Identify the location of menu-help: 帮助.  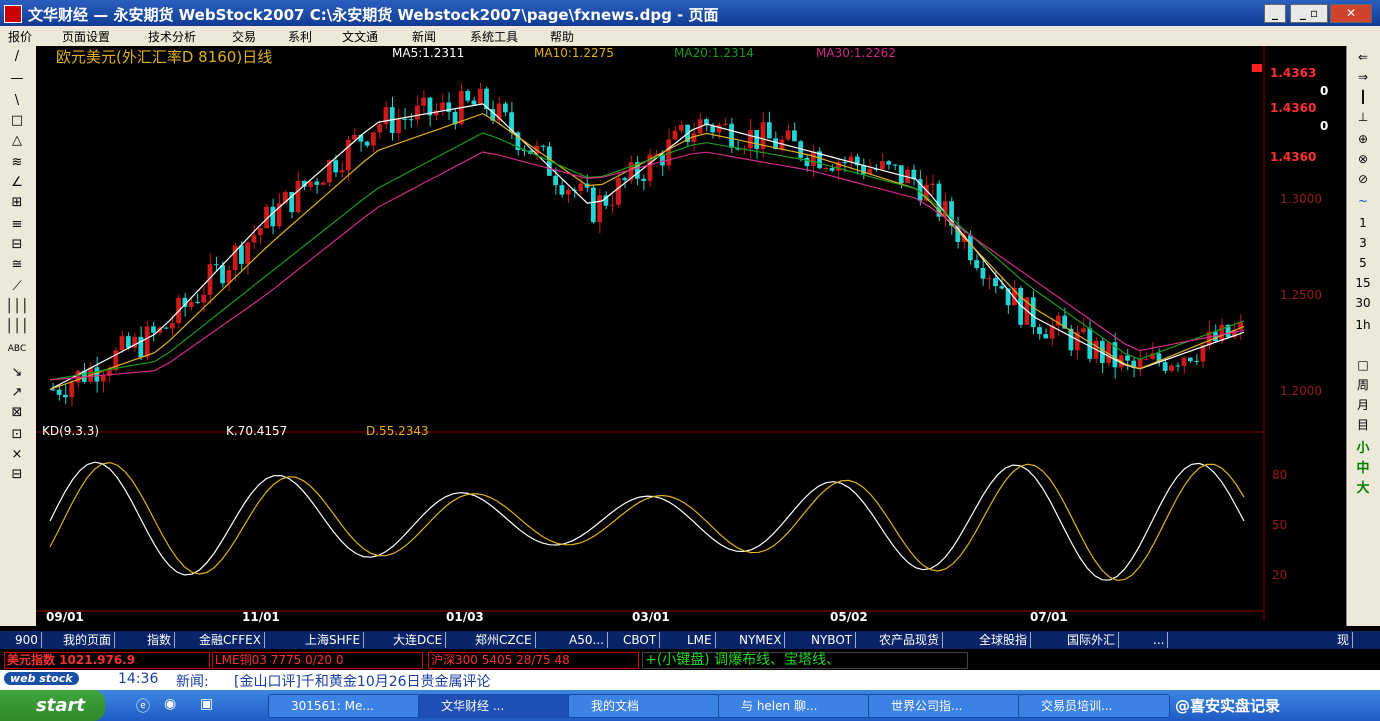
(562, 36).